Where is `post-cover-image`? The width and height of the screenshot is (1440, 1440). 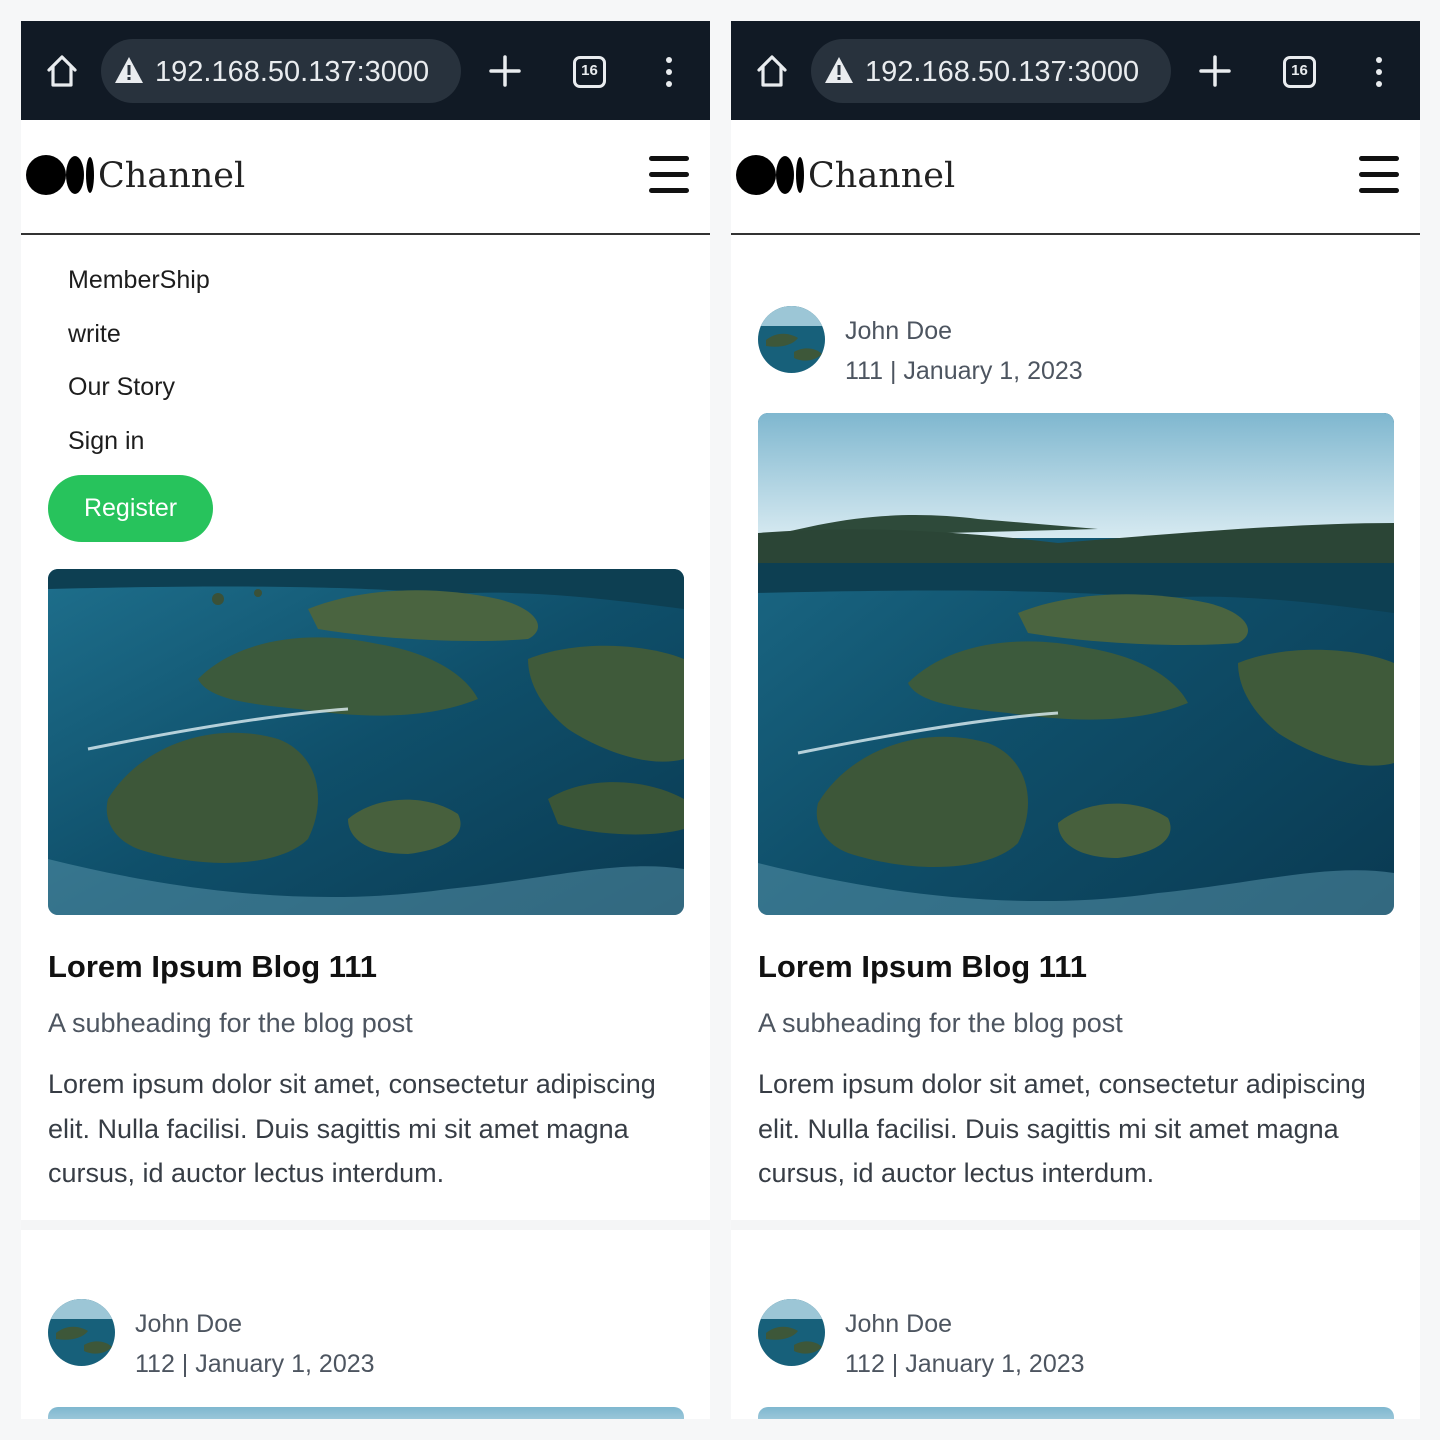 post-cover-image is located at coordinates (366, 742).